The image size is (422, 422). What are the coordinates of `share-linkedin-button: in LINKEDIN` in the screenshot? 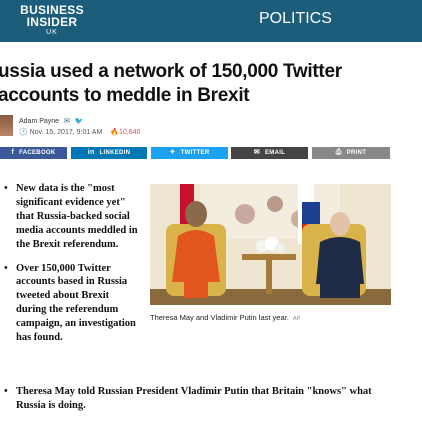 It's located at (109, 153).